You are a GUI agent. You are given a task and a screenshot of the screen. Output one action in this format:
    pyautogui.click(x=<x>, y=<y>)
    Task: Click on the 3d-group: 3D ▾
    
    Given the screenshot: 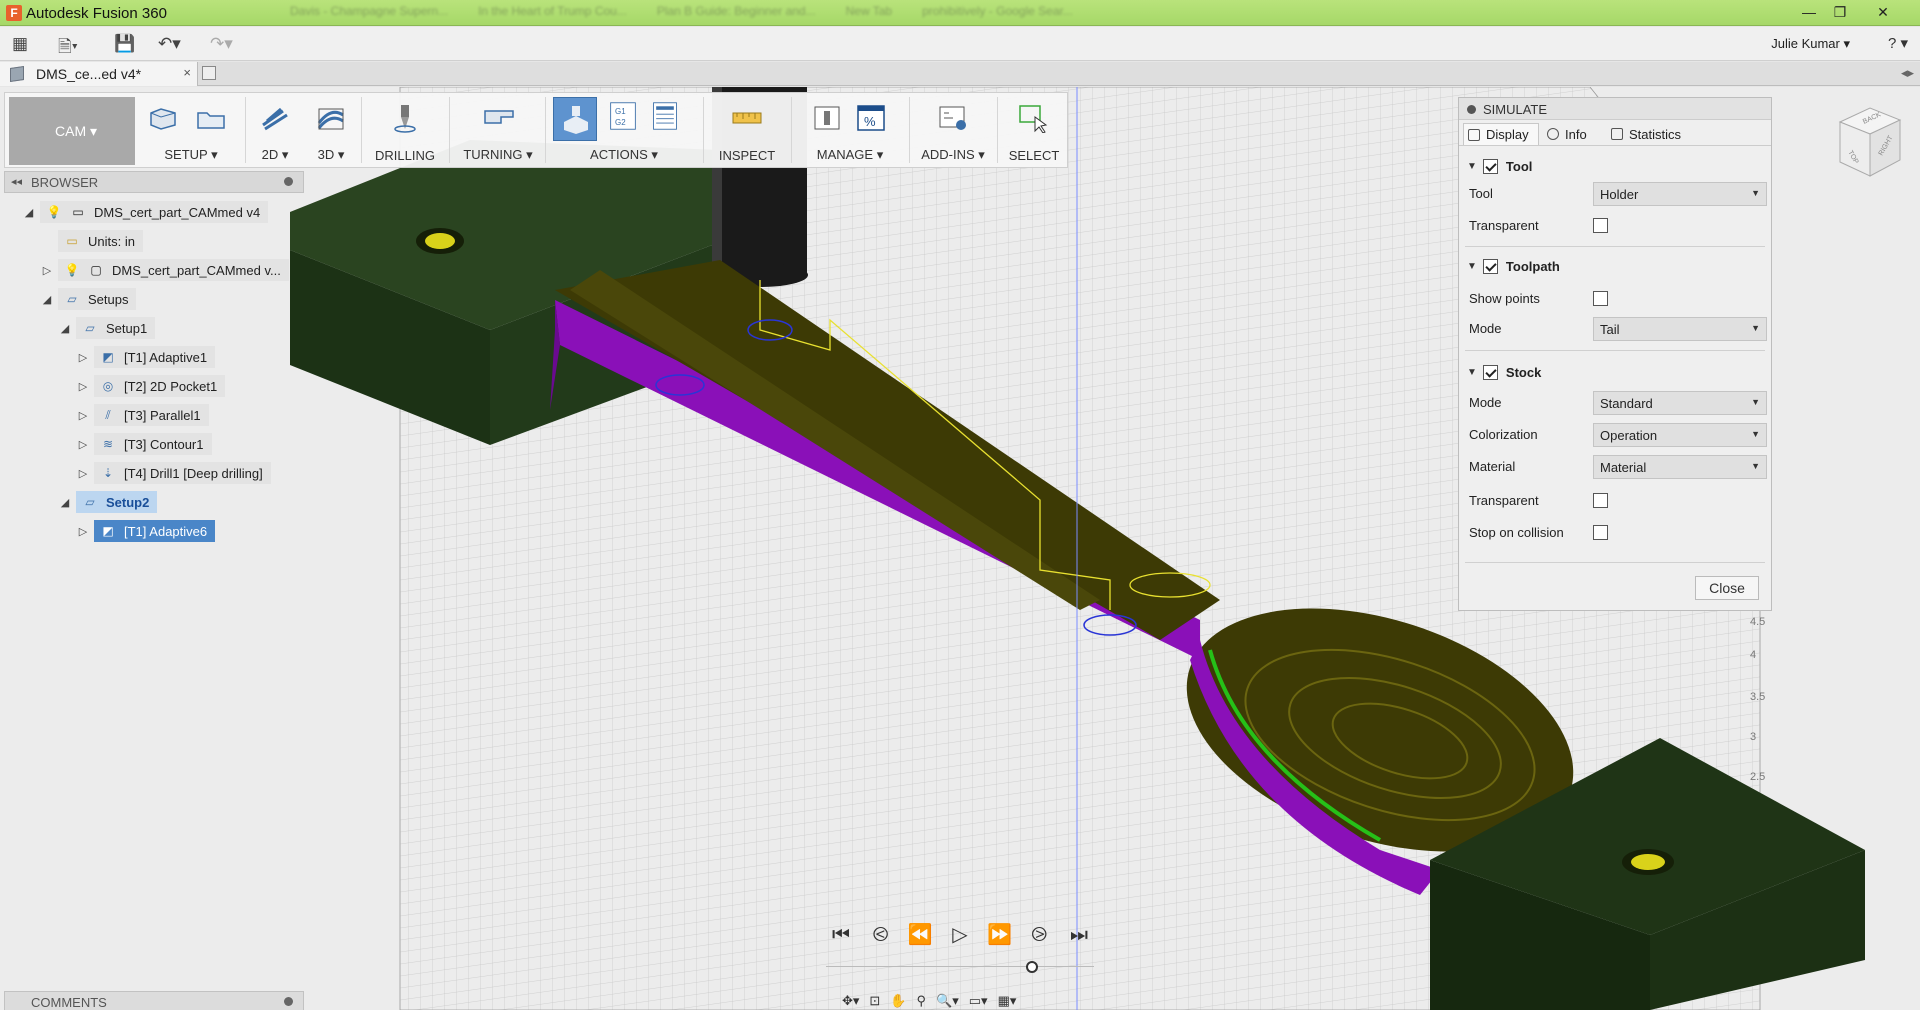 What is the action you would take?
    pyautogui.click(x=331, y=131)
    